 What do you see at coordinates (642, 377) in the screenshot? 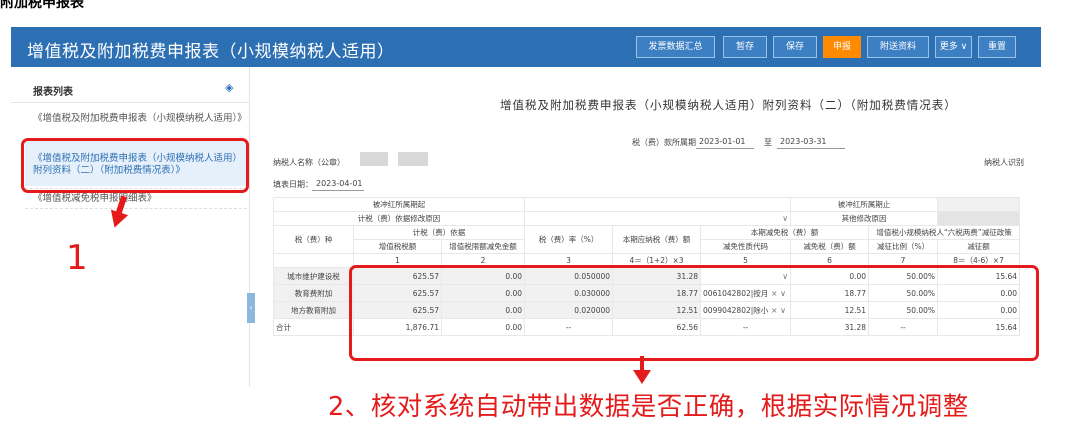
I see `annotation-arrow-2-head` at bounding box center [642, 377].